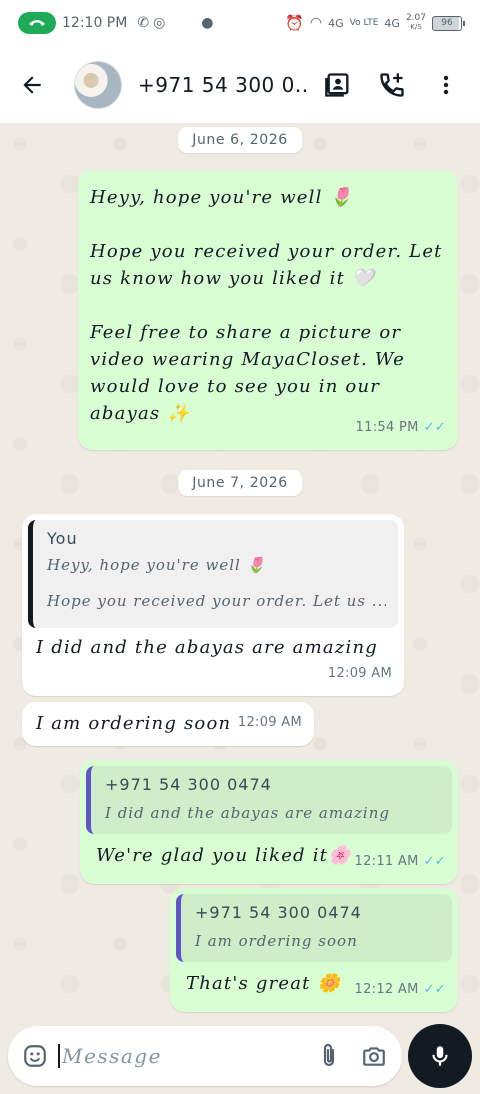 The image size is (480, 1094). What do you see at coordinates (386, 989) in the screenshot?
I see `message-time: 12:12 AM` at bounding box center [386, 989].